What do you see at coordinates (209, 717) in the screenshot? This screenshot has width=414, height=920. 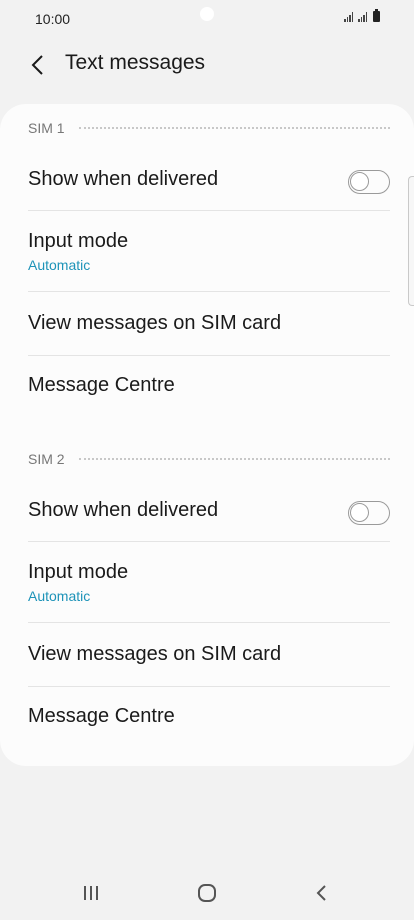 I see `row-message-centre-sim2: Message Centre` at bounding box center [209, 717].